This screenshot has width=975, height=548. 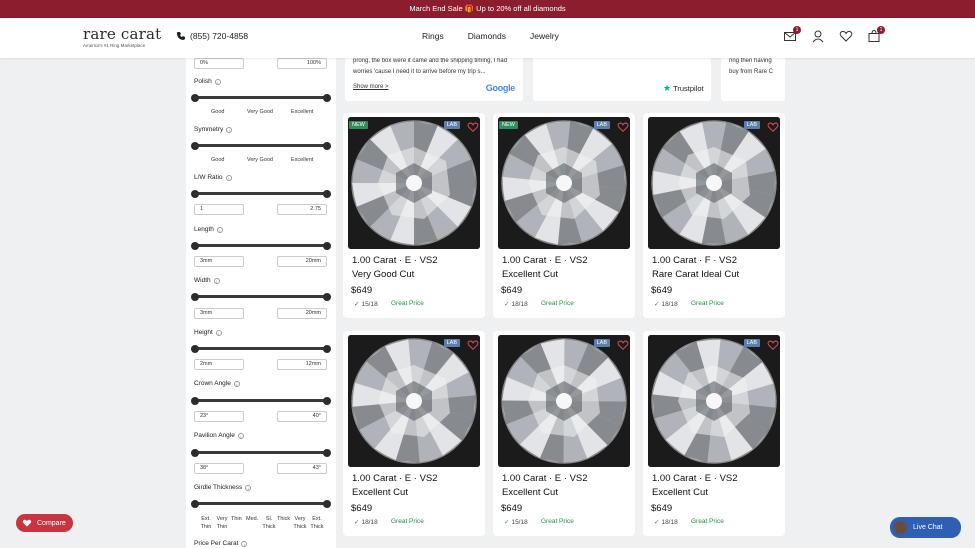 What do you see at coordinates (181, 36) in the screenshot?
I see `phone-icon` at bounding box center [181, 36].